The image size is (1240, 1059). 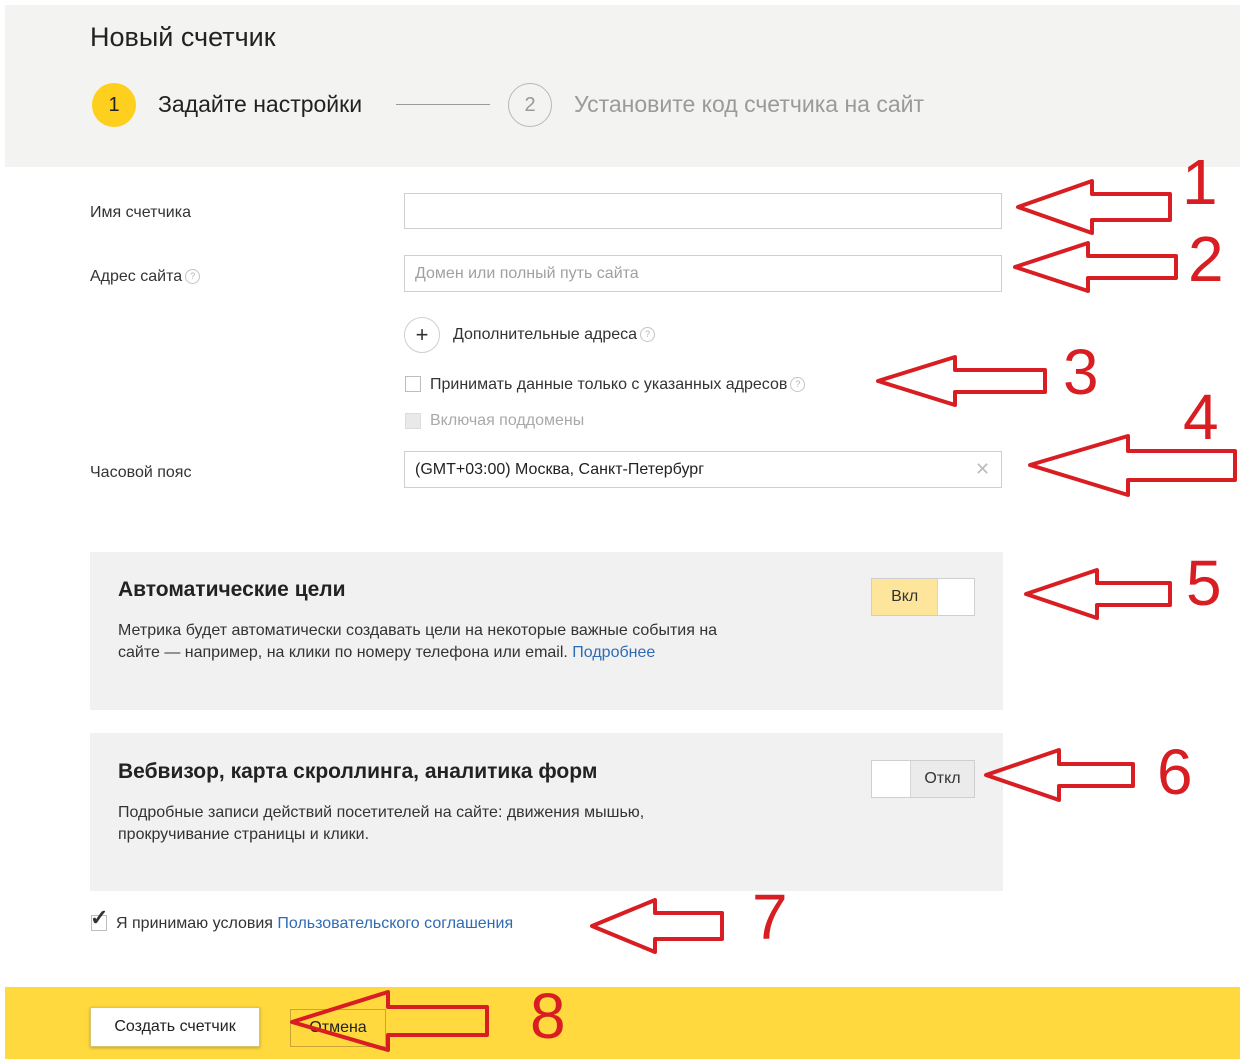 What do you see at coordinates (548, 1016) in the screenshot?
I see `annotation-number: 8` at bounding box center [548, 1016].